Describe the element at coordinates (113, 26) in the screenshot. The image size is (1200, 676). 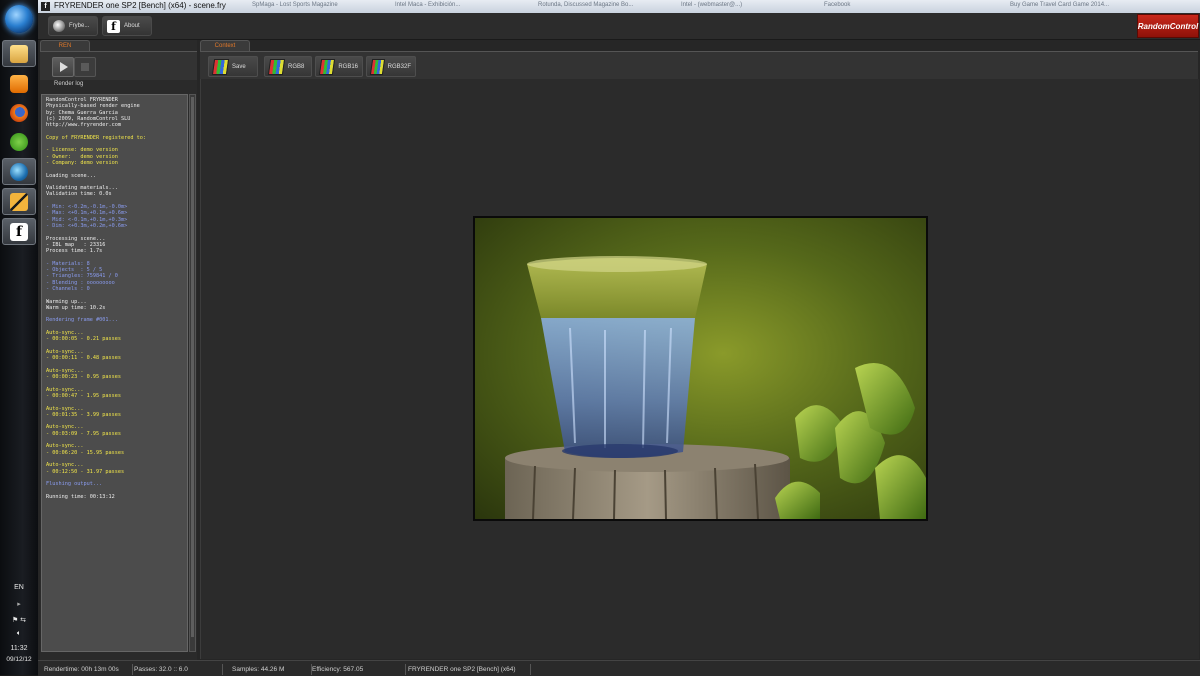
I see `f-icon: f` at that location.